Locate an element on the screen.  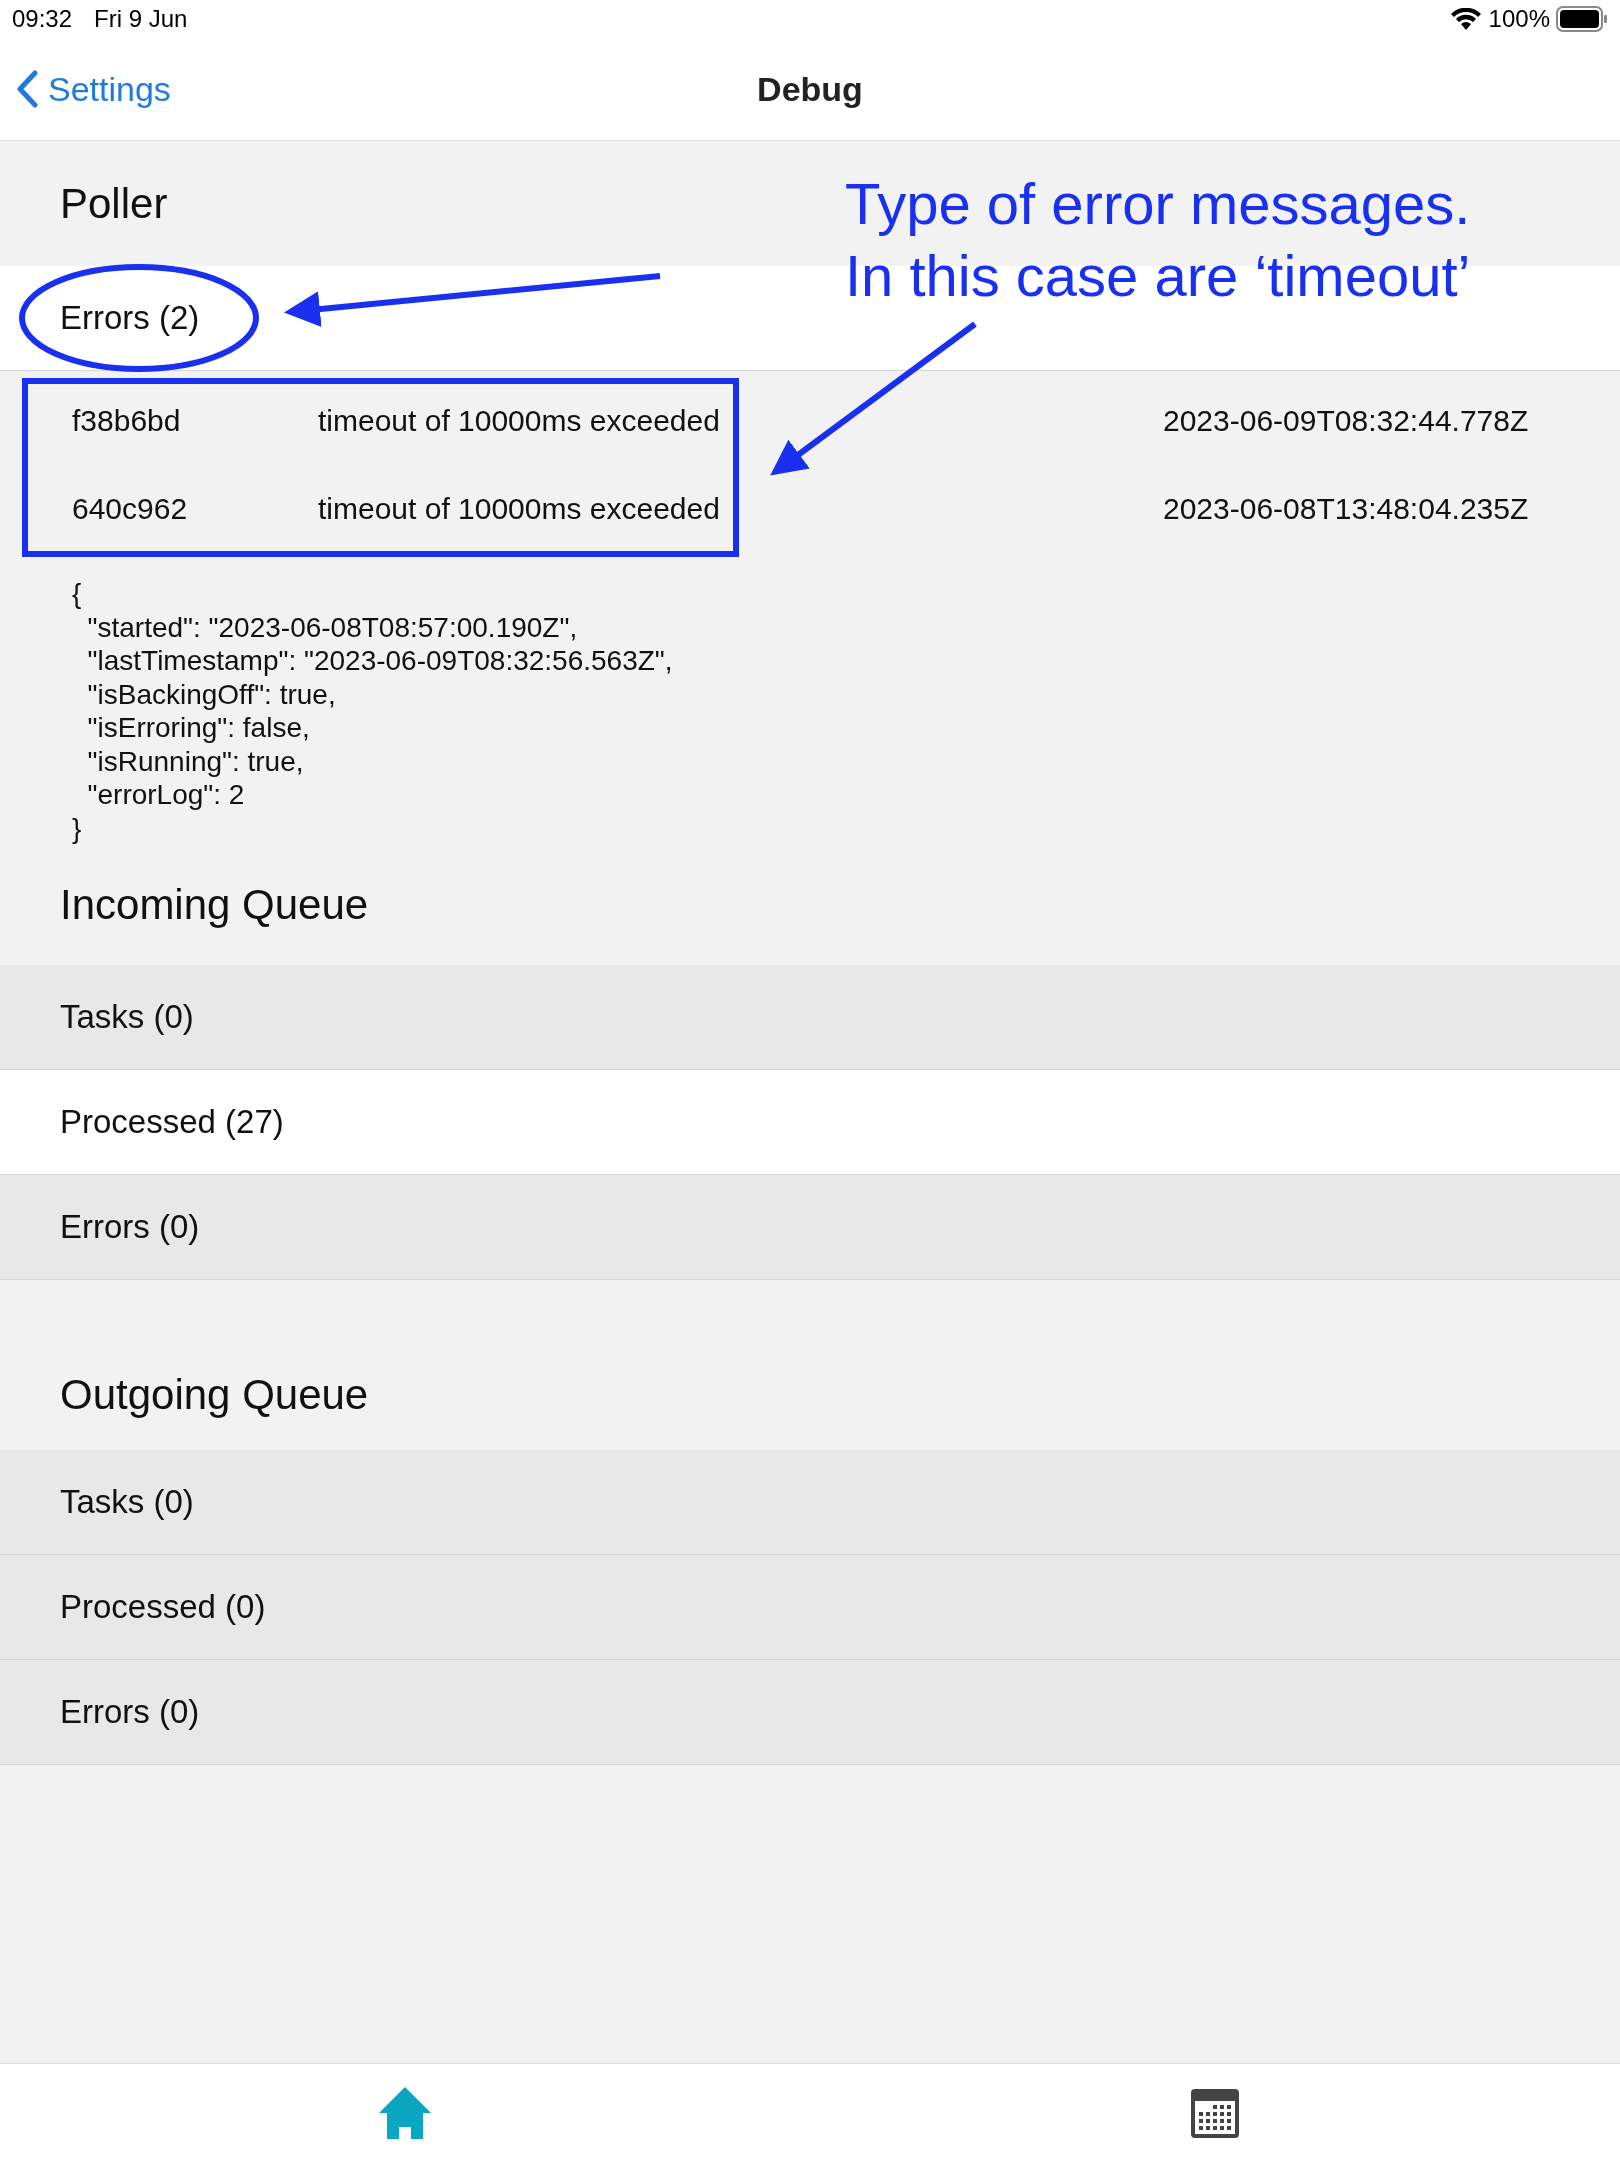
row-label: Errors (2) is located at coordinates (130, 318).